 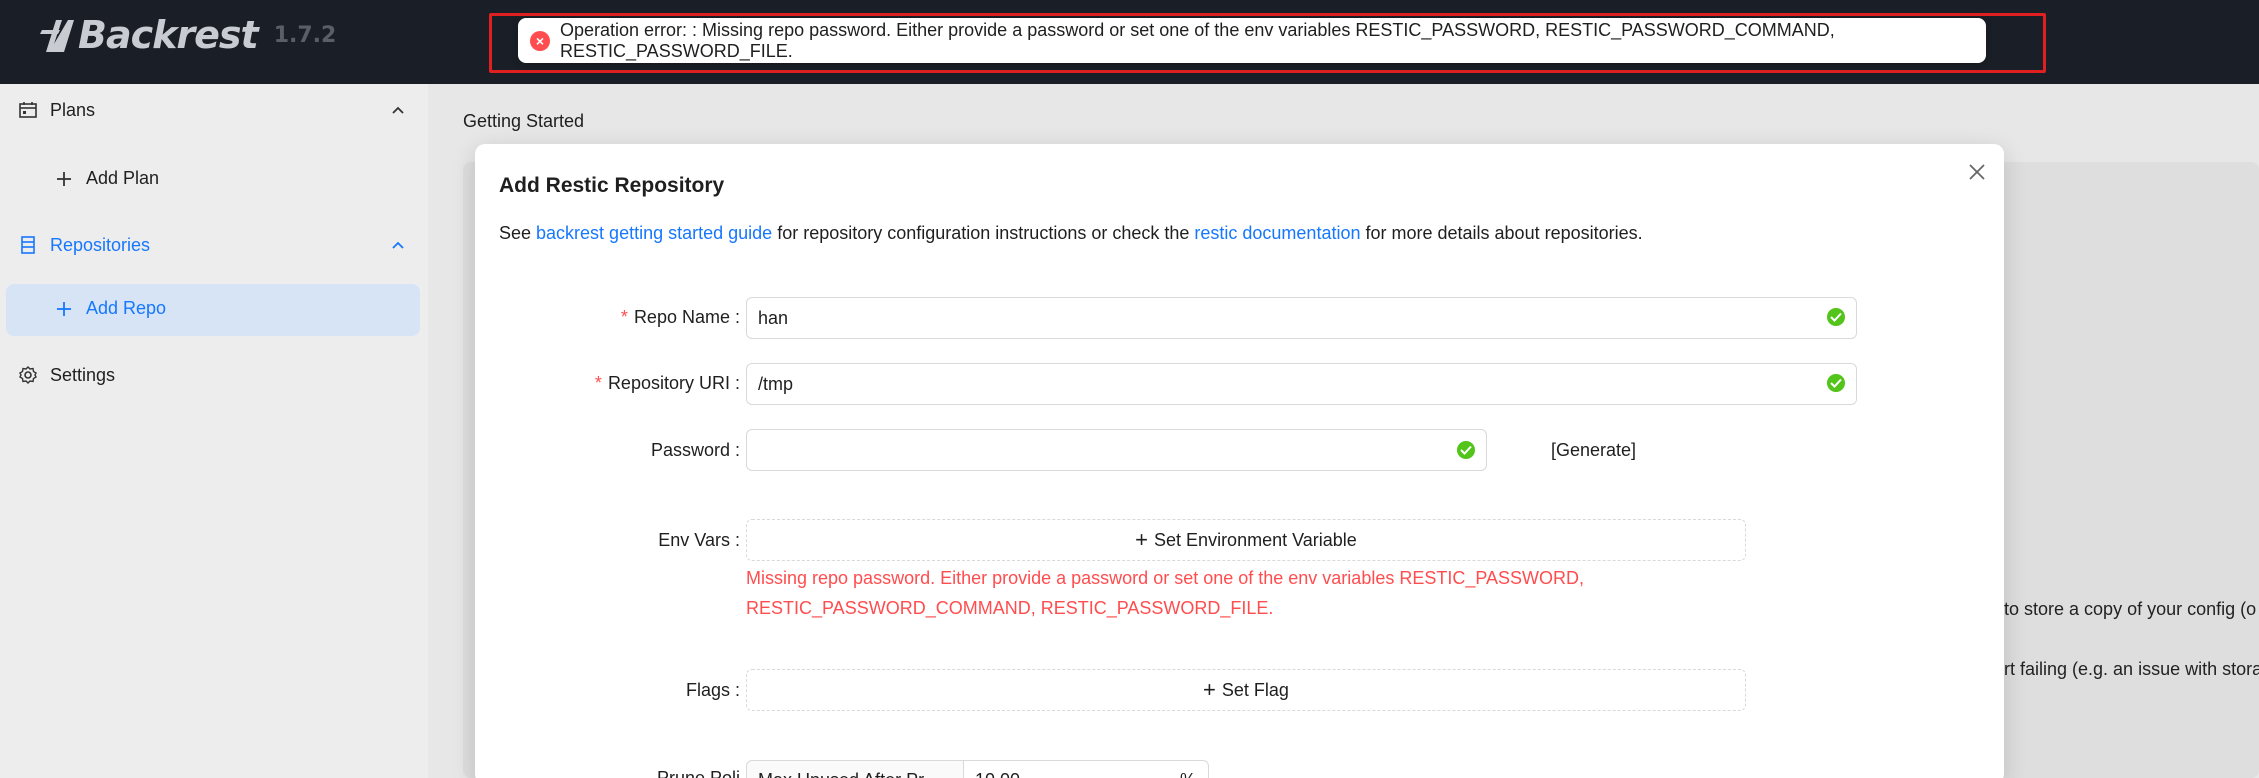 What do you see at coordinates (1593, 450) in the screenshot?
I see `generate-password-button: [Generate]` at bounding box center [1593, 450].